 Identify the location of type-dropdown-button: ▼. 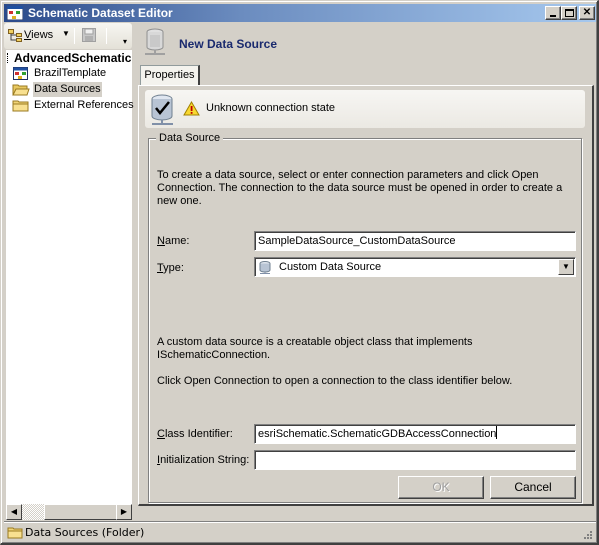
(566, 267).